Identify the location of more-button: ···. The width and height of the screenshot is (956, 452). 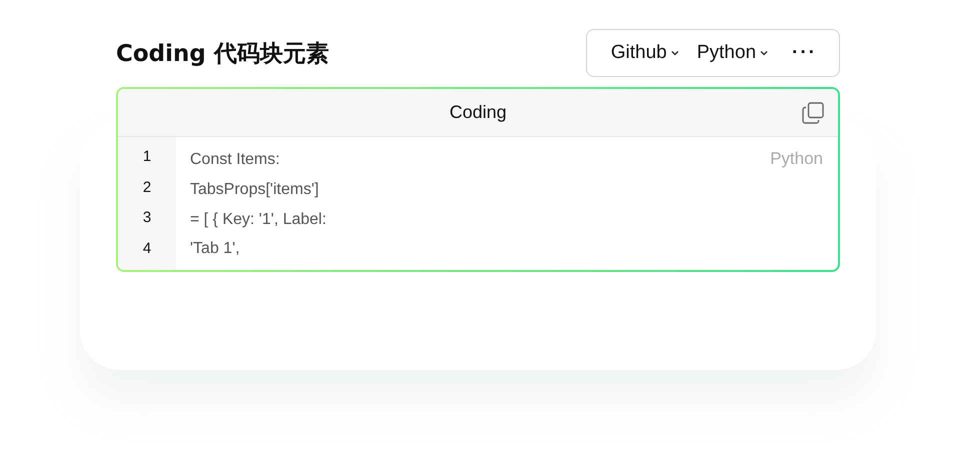
(801, 53).